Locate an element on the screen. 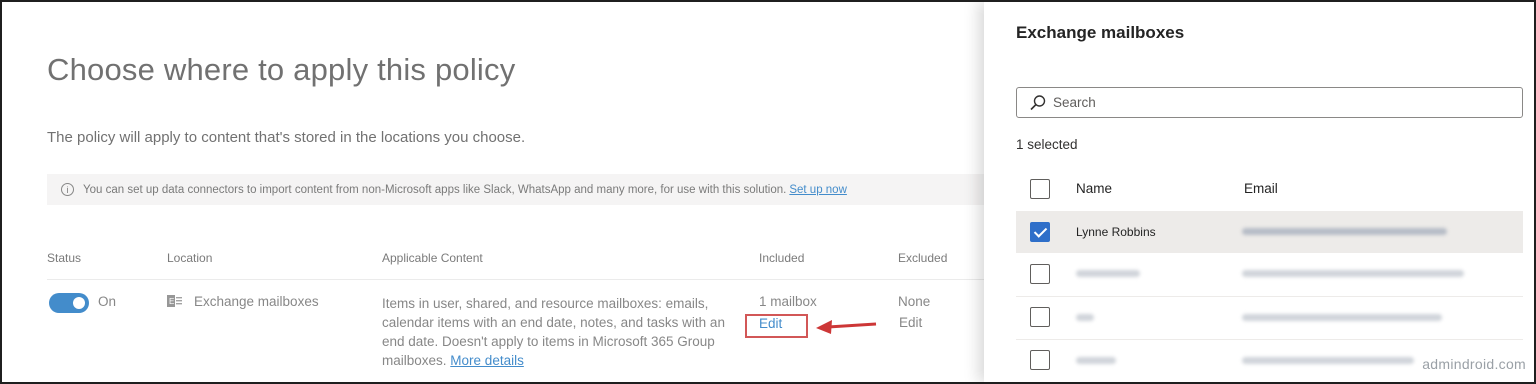 The height and width of the screenshot is (384, 1536). header-excluded: Excluded is located at coordinates (923, 258).